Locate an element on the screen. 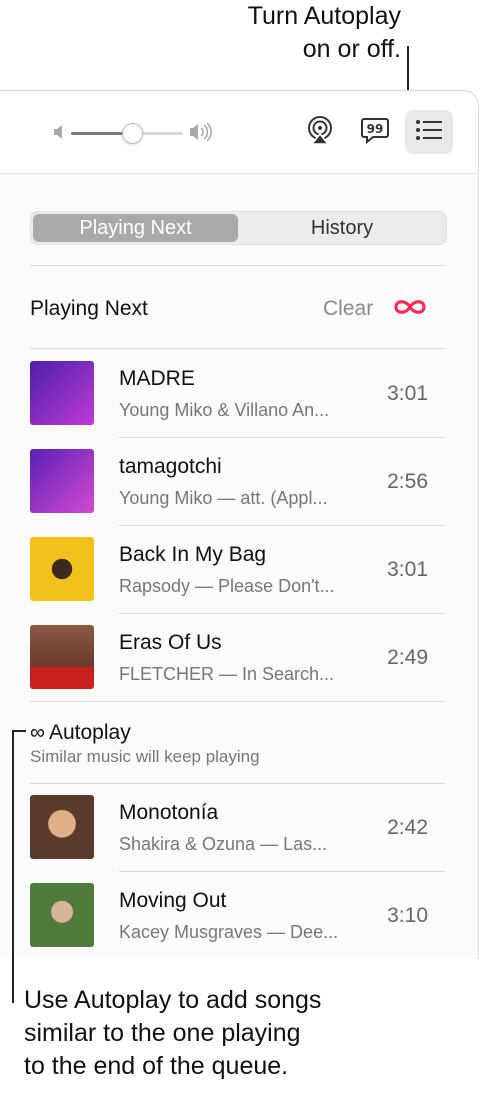  leader-line-bottom is located at coordinates (13, 866).